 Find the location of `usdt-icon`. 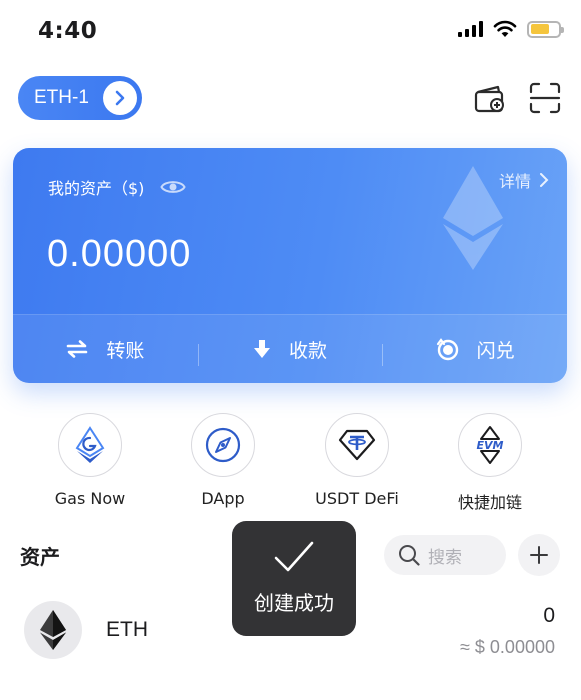

usdt-icon is located at coordinates (357, 445).